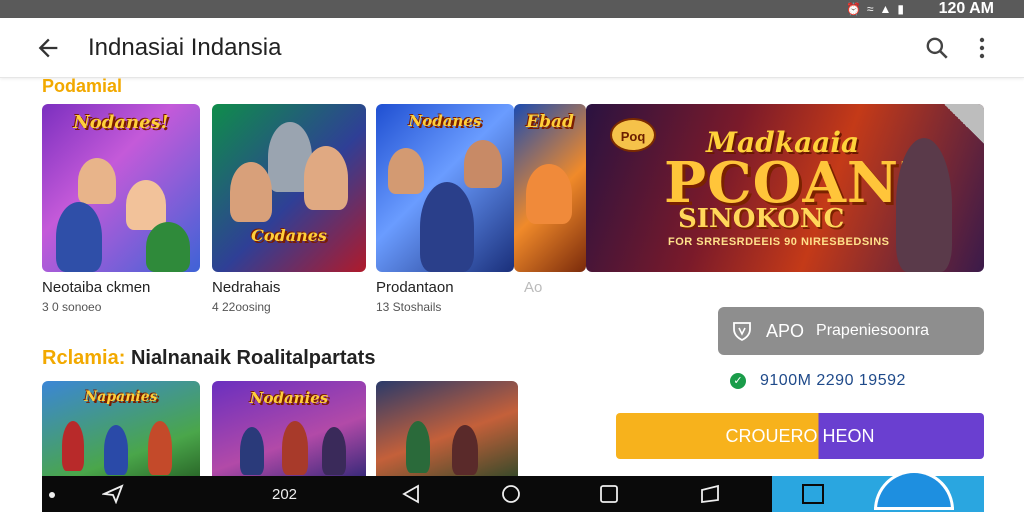 The height and width of the screenshot is (512, 1024). I want to click on card-name: Ao, so click(533, 287).